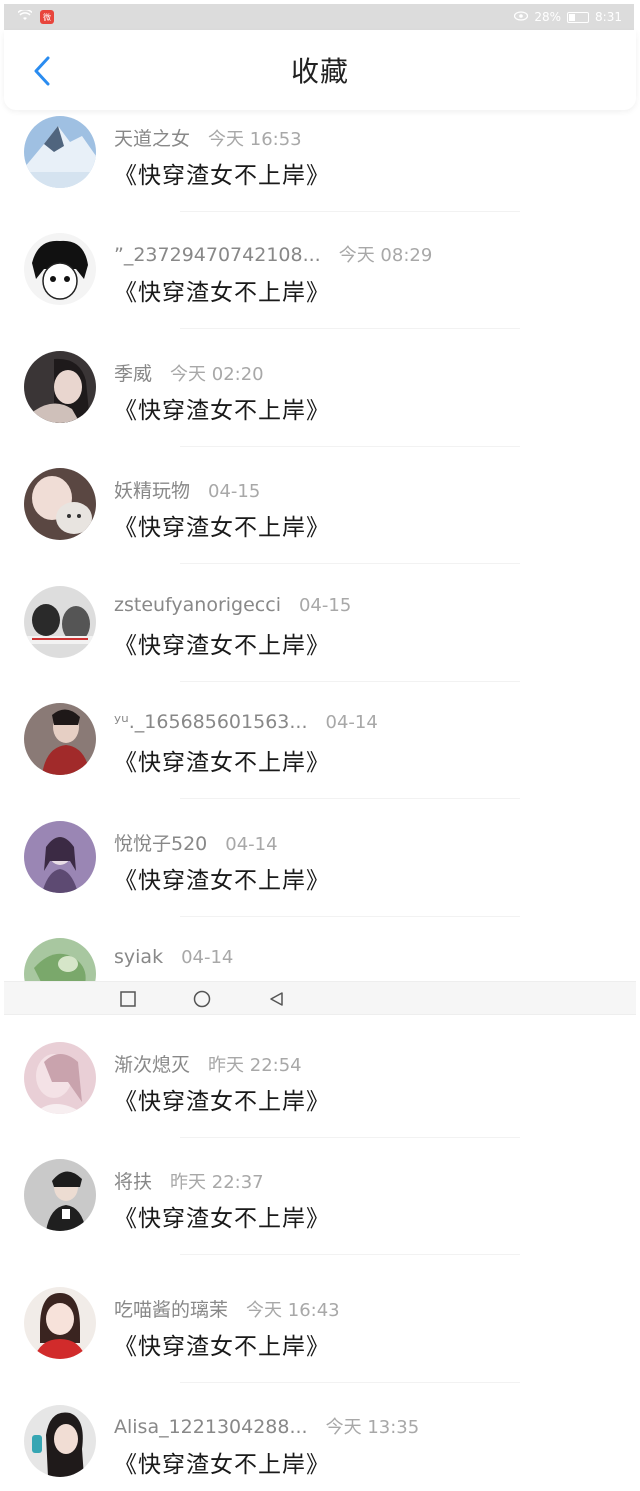  Describe the element at coordinates (293, 1310) in the screenshot. I see `timestamp: 今天 16:43` at that location.